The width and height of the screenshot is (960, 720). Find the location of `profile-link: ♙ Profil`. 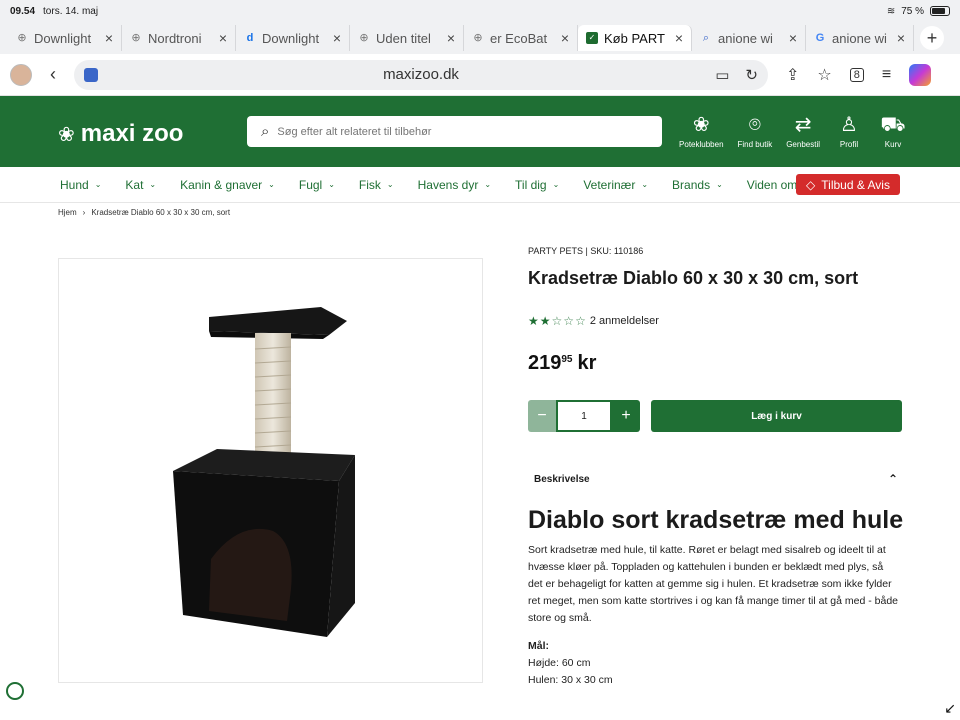

profile-link: ♙ Profil is located at coordinates (849, 131).